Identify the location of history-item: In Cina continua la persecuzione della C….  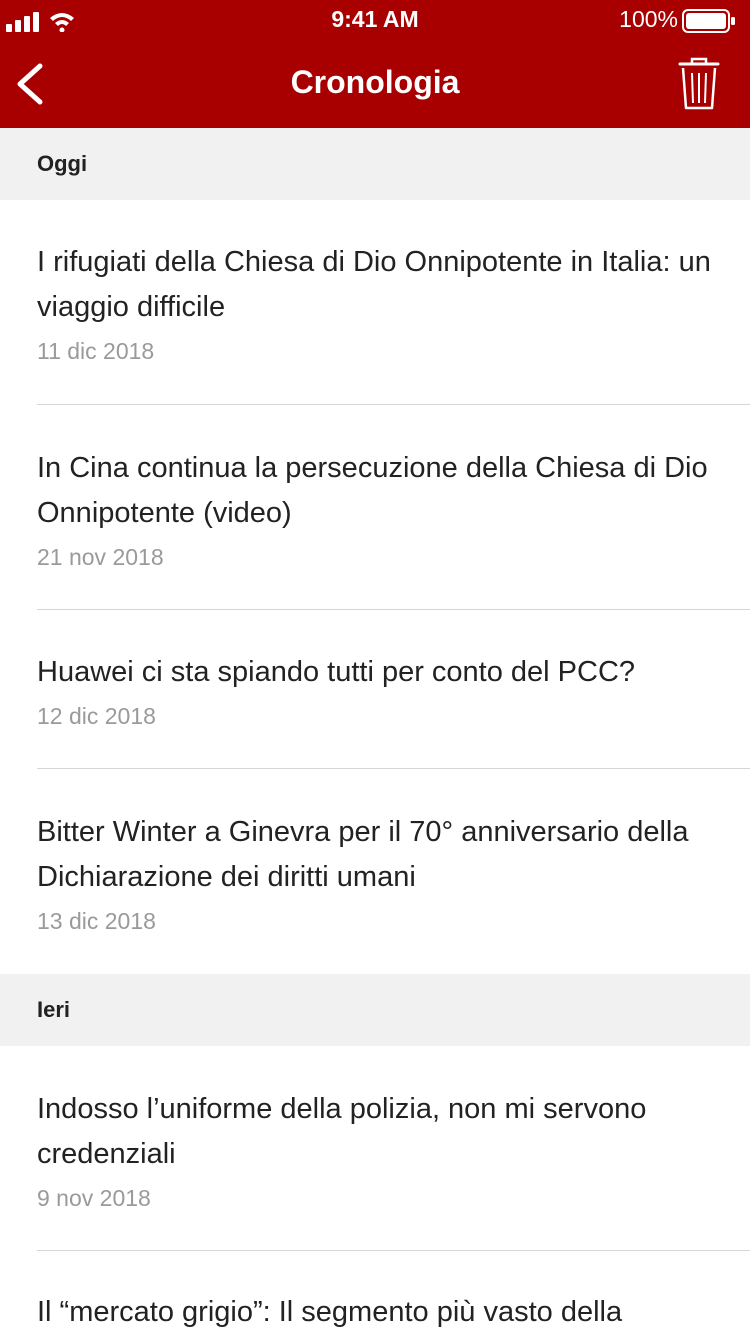
(375, 508).